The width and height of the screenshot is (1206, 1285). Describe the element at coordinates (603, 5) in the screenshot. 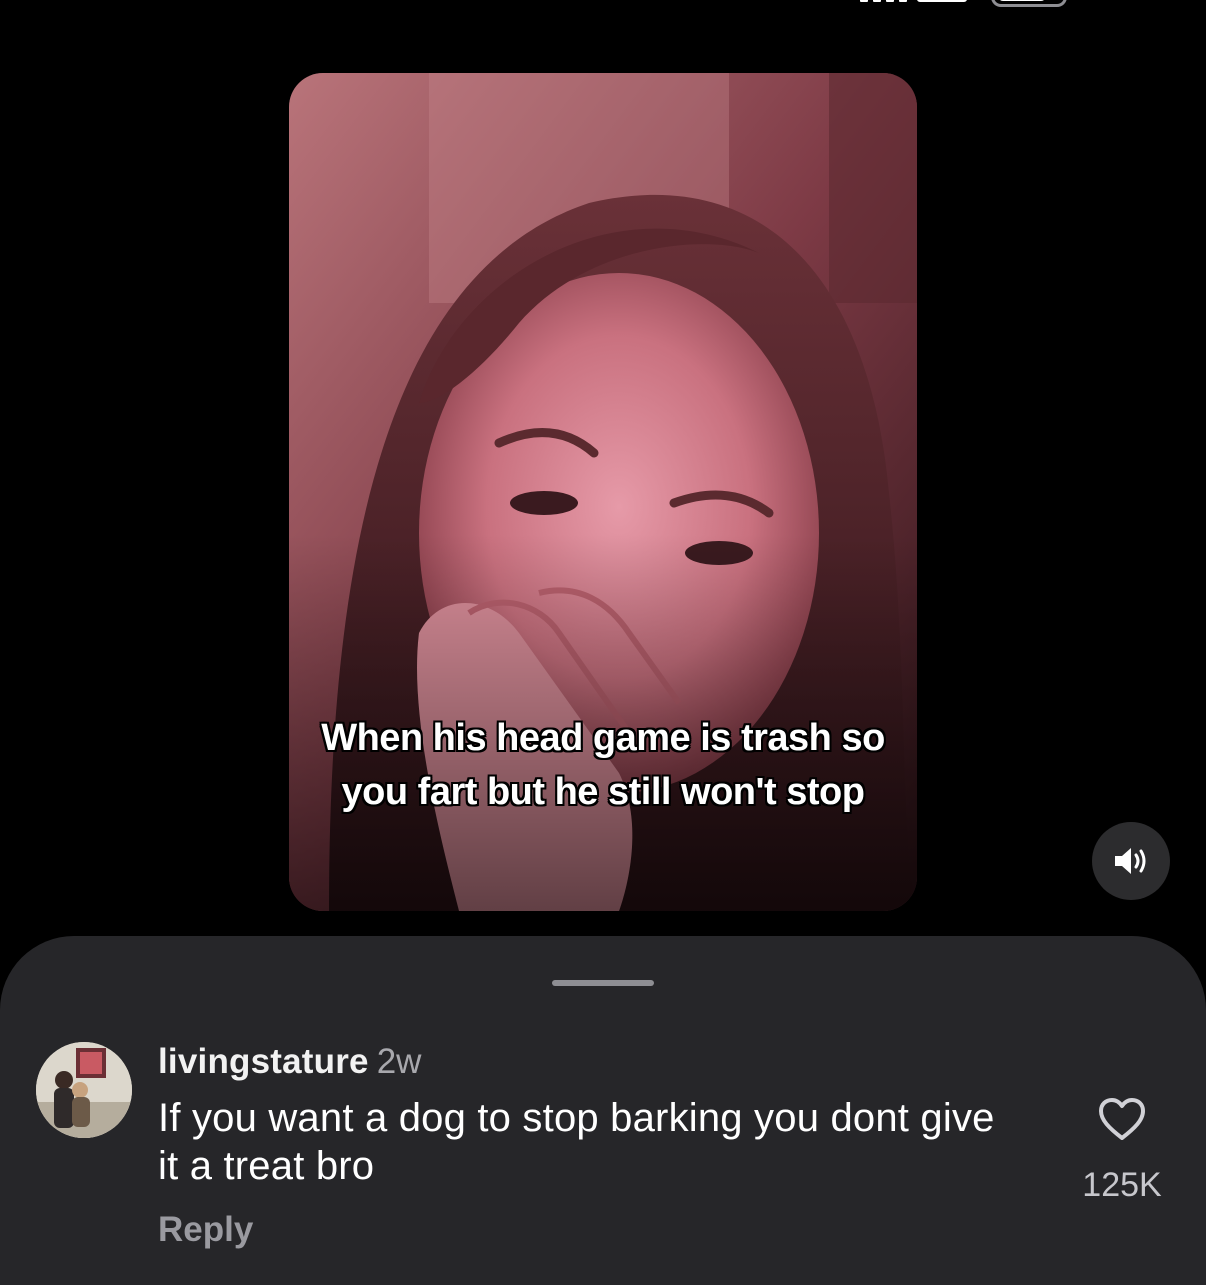

I see `status-bar` at that location.